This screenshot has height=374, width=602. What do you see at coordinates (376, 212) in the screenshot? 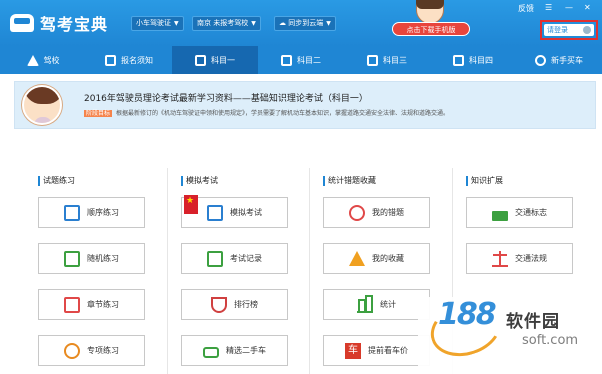
I see `my-mistakes-button: 我的错题` at bounding box center [376, 212].